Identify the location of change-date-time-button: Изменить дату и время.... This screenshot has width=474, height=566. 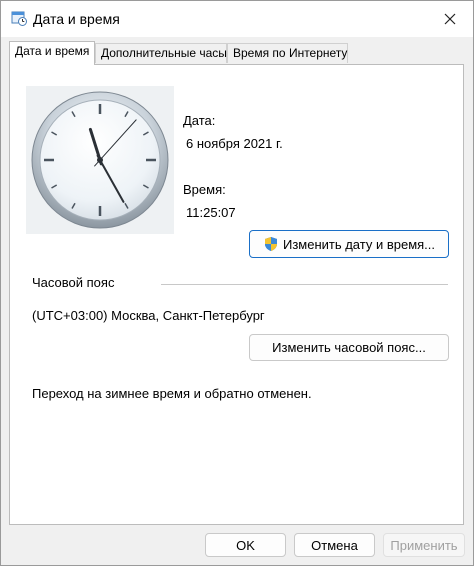
(349, 244).